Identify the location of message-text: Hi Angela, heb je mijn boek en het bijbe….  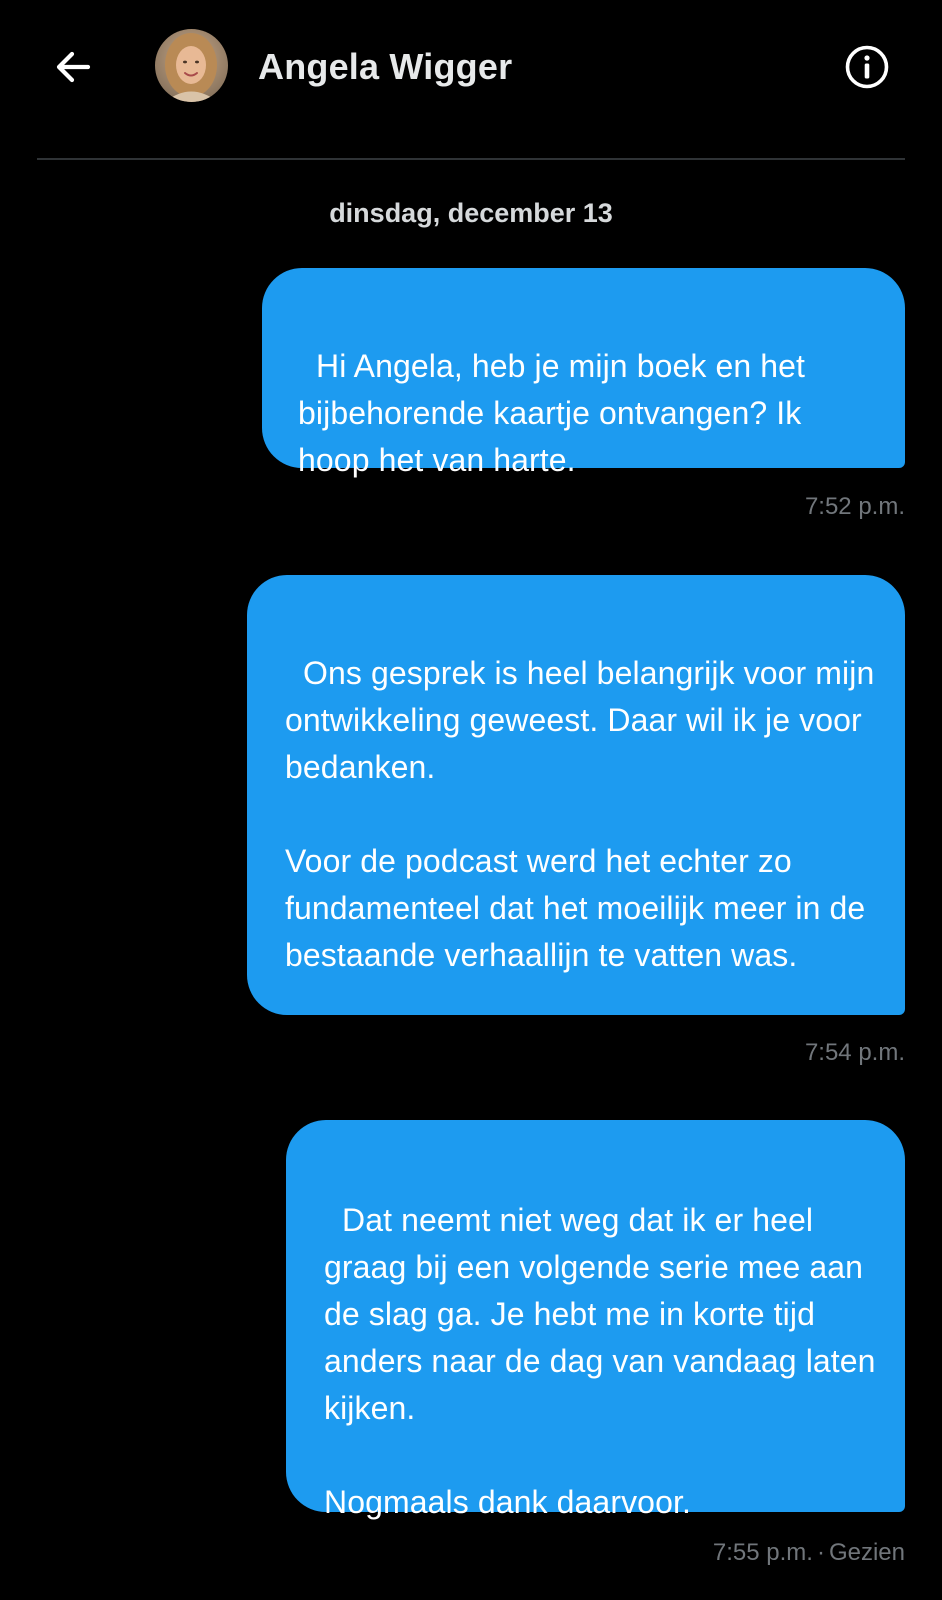
(556, 413).